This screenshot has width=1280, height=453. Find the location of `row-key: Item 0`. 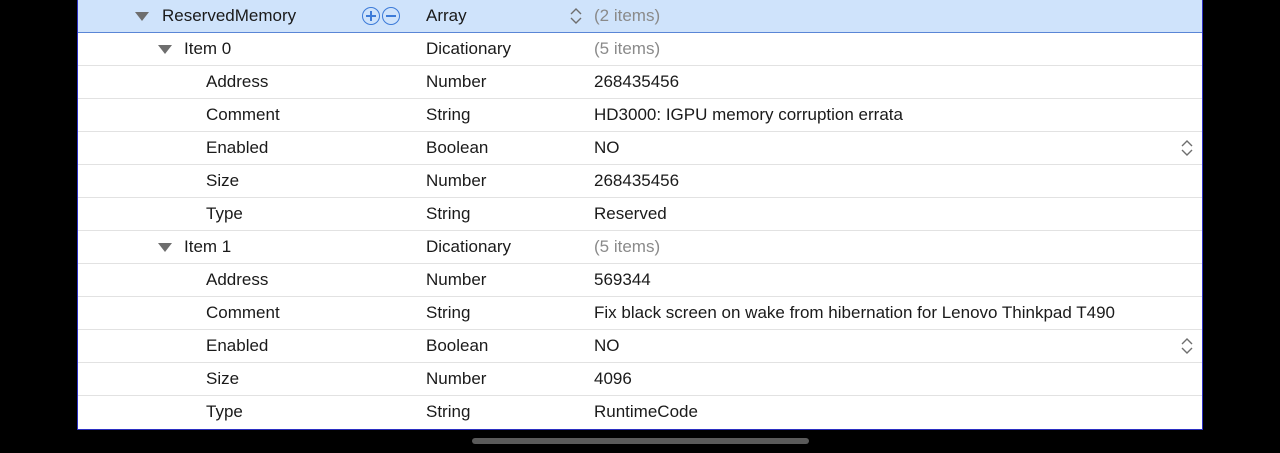

row-key: Item 0 is located at coordinates (208, 48).